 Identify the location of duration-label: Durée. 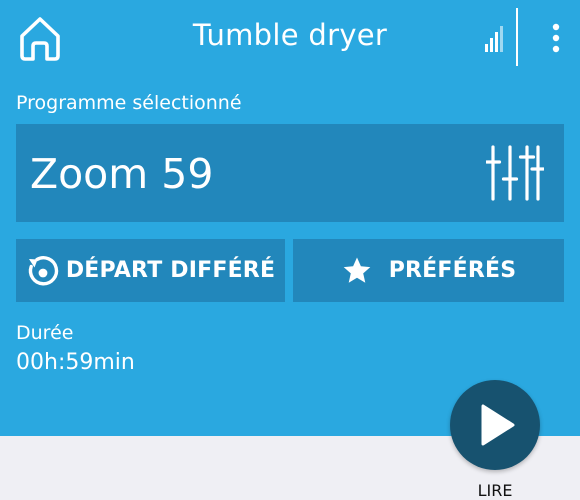
(45, 333).